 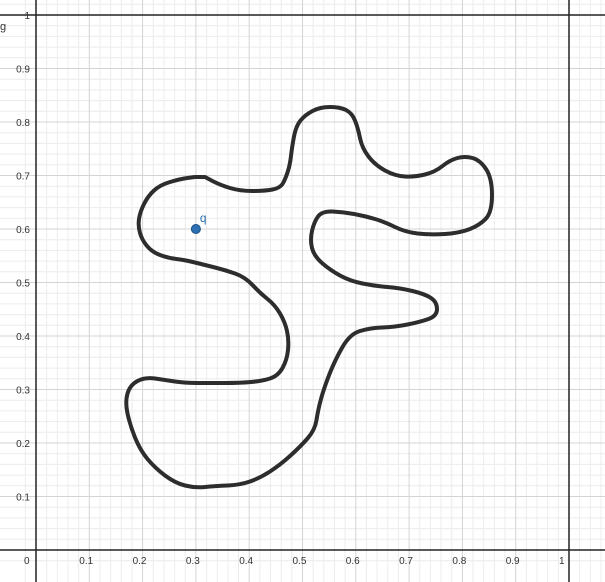 I want to click on y-tick-label: 0.3, so click(x=23, y=391).